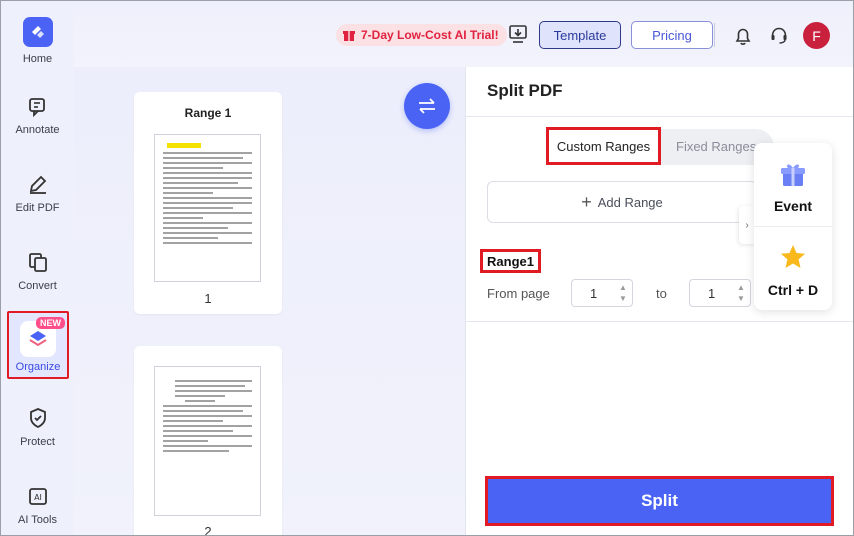 The height and width of the screenshot is (536, 854). I want to click on sidebar-item-label: Annotate, so click(37, 130).